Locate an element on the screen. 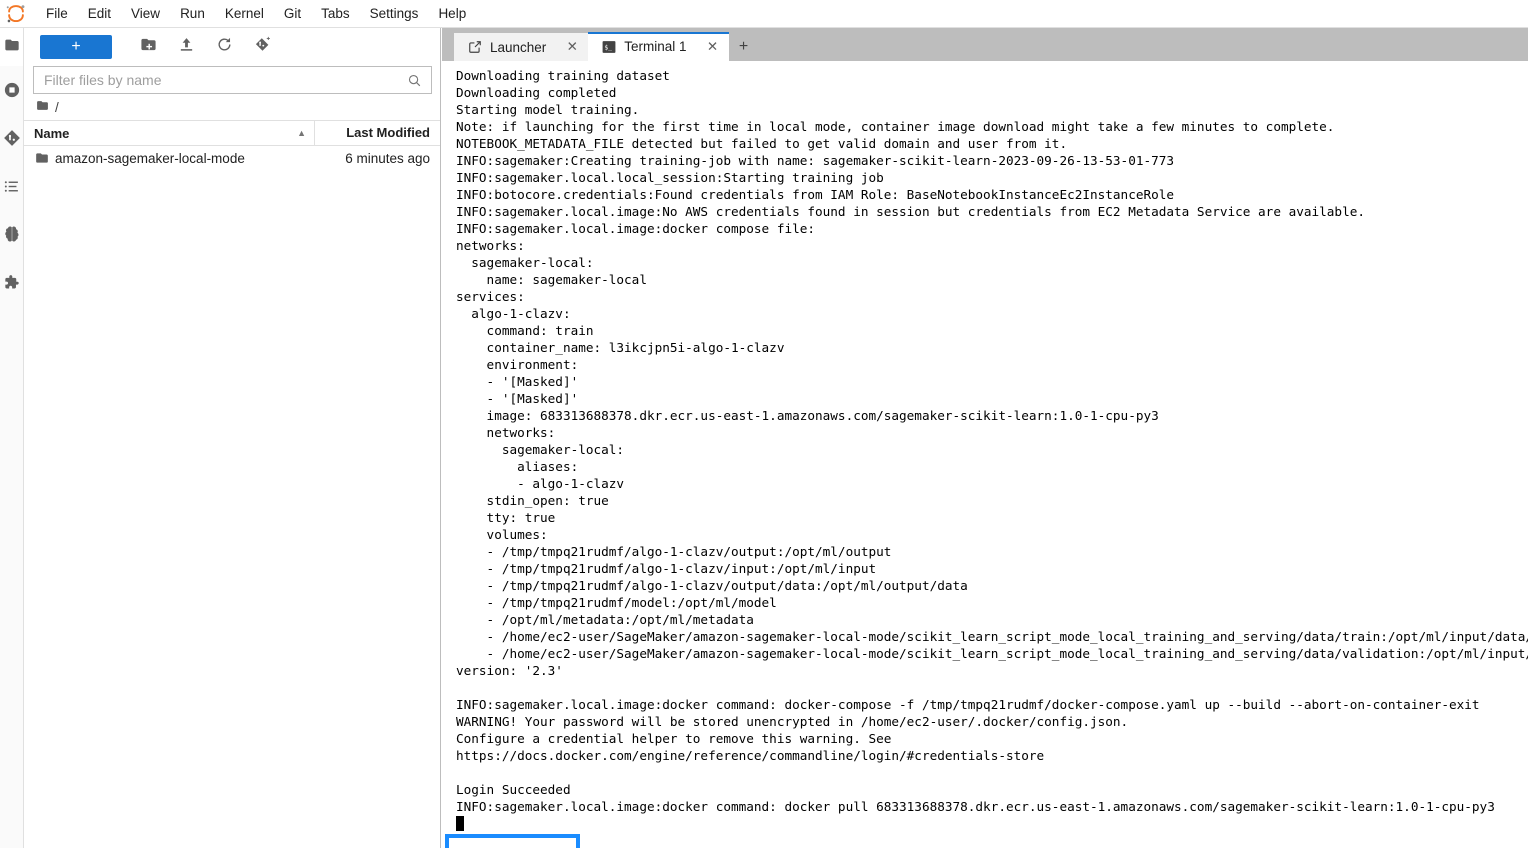  terminal-line: Starting model training. is located at coordinates (548, 109).